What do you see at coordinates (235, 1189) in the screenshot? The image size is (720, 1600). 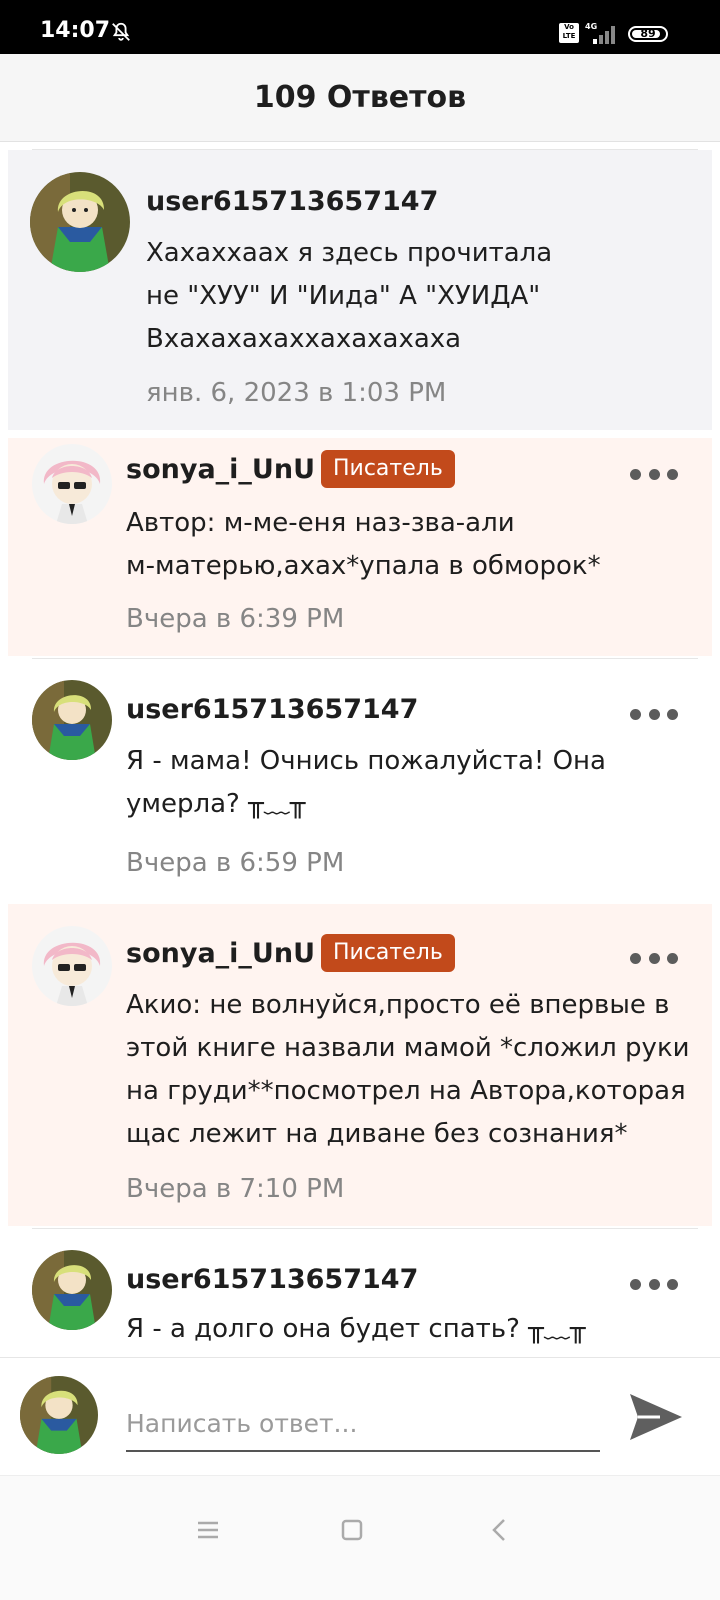 I see `comment-timestamp: Вчера в 7:10 PM` at bounding box center [235, 1189].